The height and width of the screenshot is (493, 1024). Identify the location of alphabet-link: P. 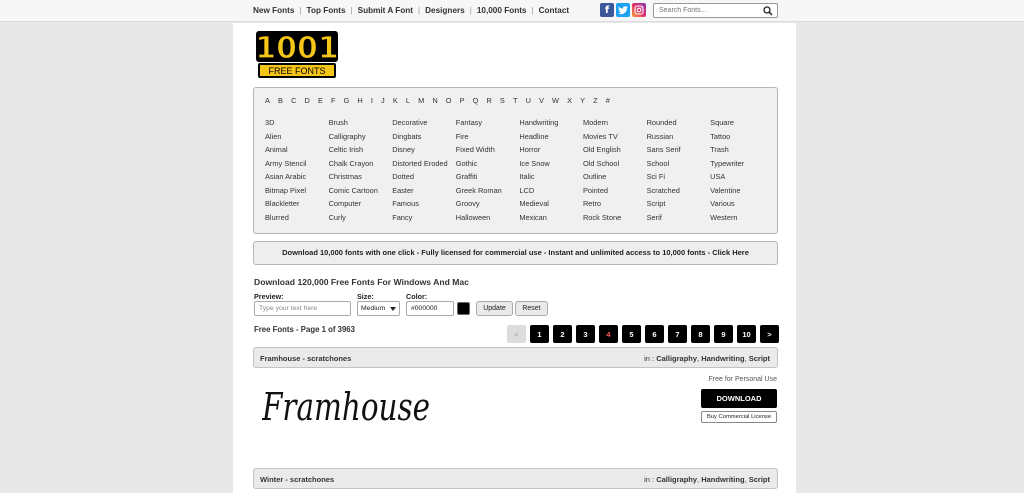
(462, 100).